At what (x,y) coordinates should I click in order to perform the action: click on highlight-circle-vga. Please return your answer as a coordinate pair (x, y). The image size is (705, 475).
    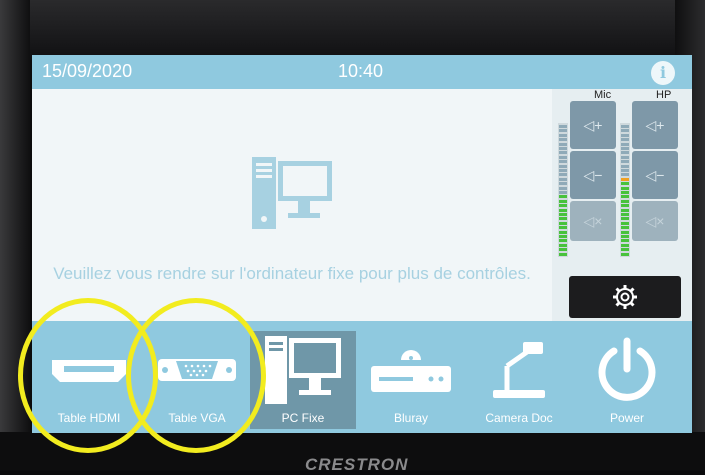
    Looking at the image, I should click on (196, 375).